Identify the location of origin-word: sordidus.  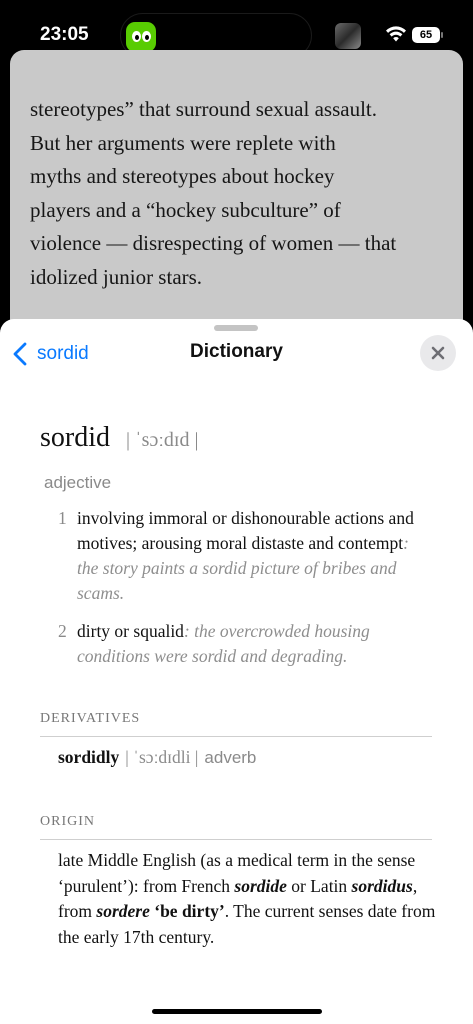
(382, 885).